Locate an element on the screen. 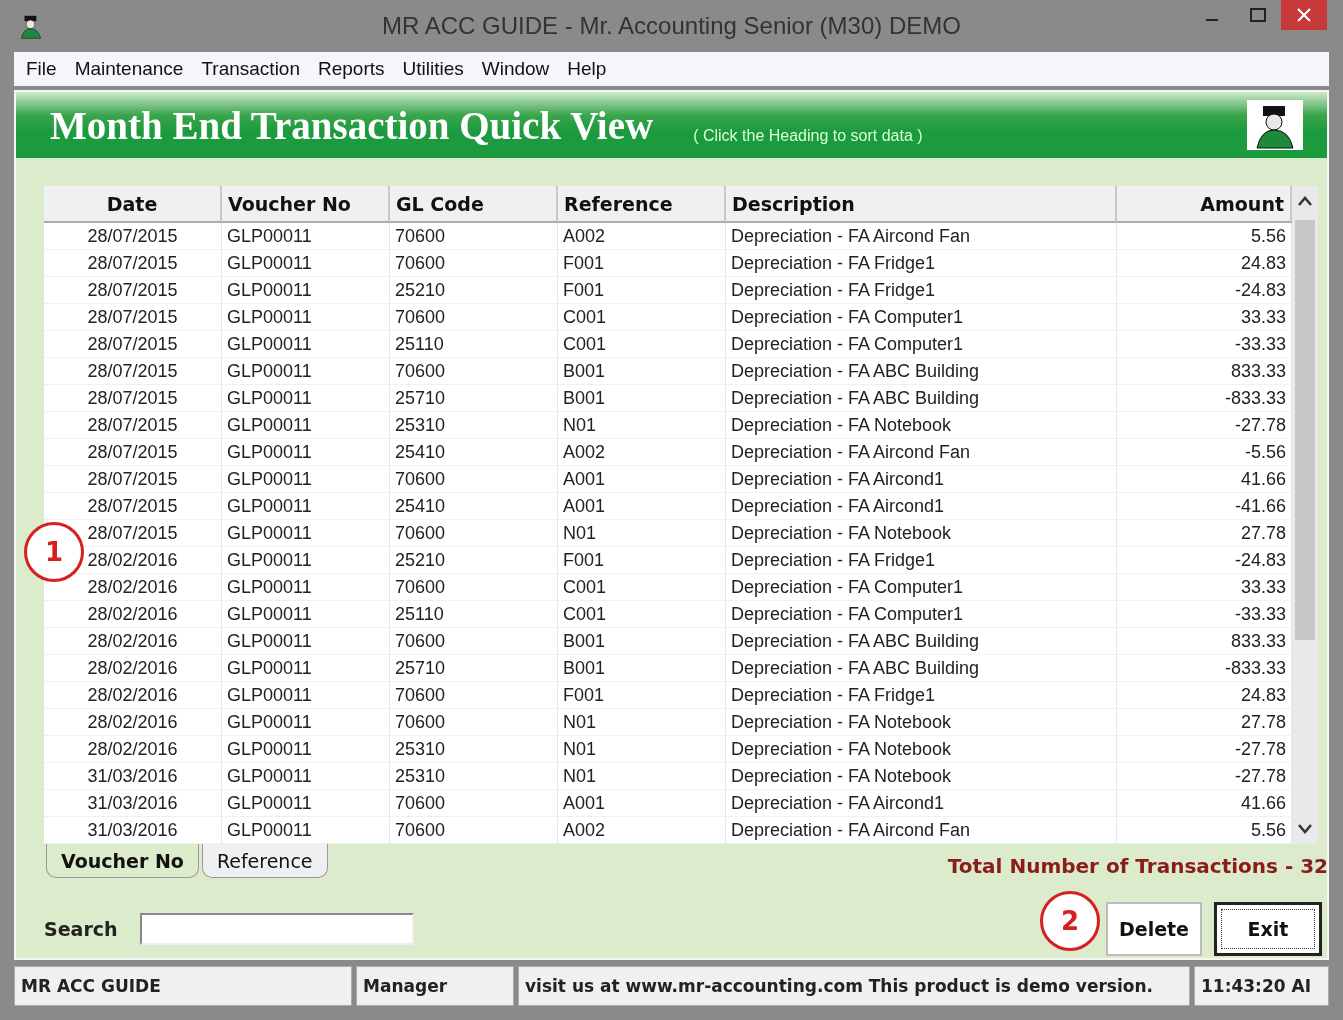  sort-tab: Voucher No is located at coordinates (122, 861).